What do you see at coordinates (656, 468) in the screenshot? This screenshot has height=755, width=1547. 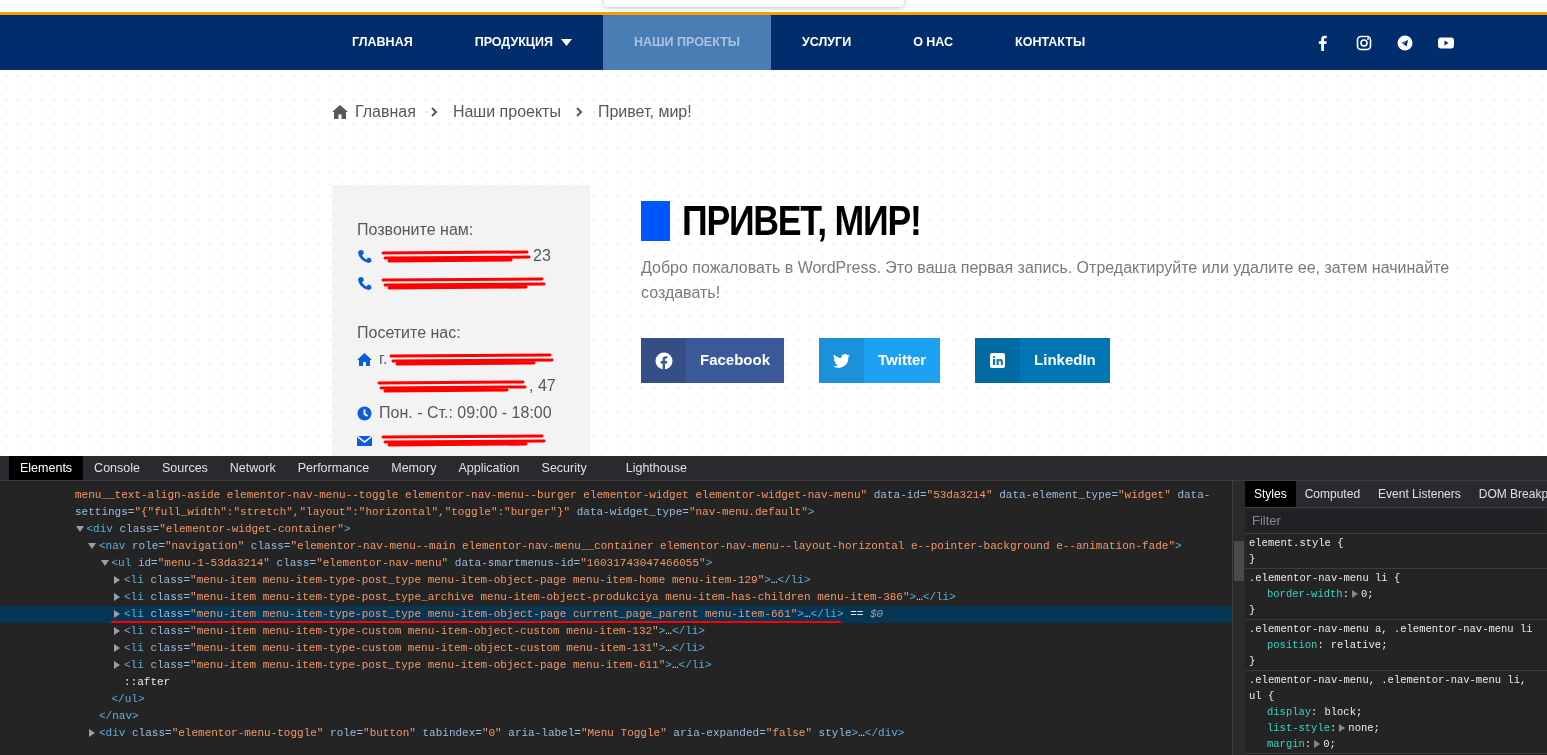 I see `devtools-tab: Lighthouse` at bounding box center [656, 468].